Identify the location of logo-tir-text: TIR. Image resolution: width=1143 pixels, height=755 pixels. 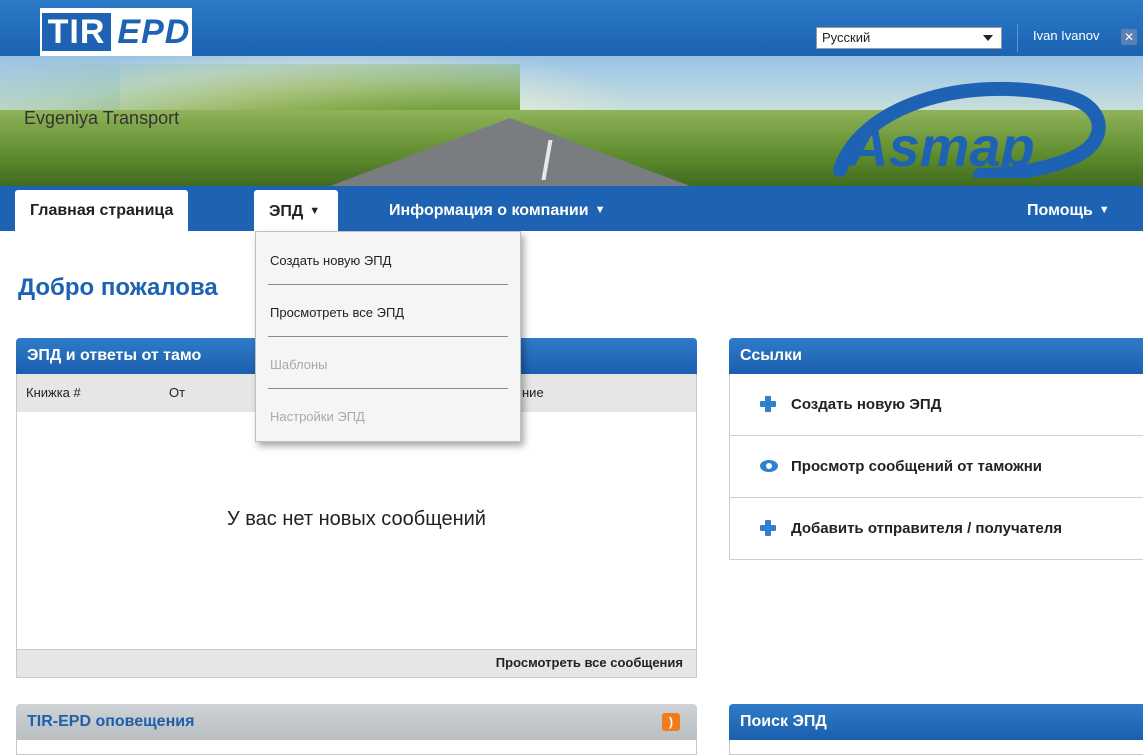
(76, 32).